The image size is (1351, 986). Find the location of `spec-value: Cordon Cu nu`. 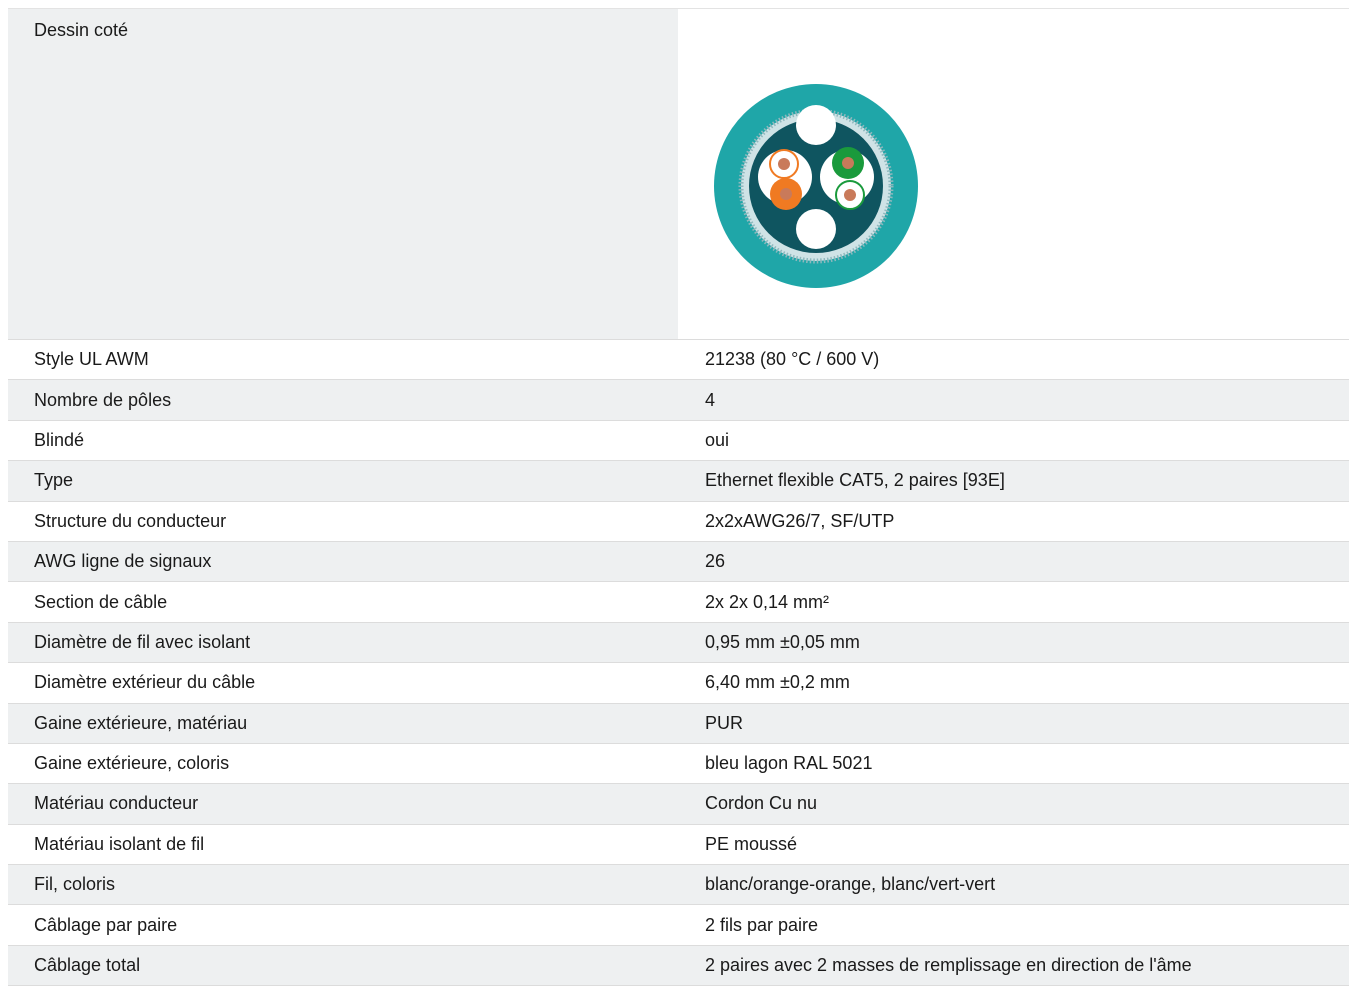

spec-value: Cordon Cu nu is located at coordinates (761, 803).